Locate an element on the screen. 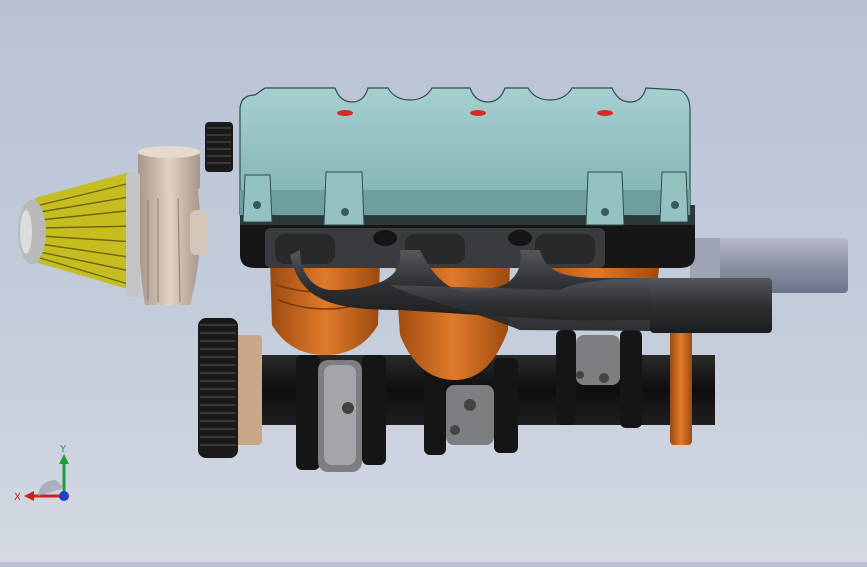  y-axis-arrow-icon is located at coordinates (64, 475).